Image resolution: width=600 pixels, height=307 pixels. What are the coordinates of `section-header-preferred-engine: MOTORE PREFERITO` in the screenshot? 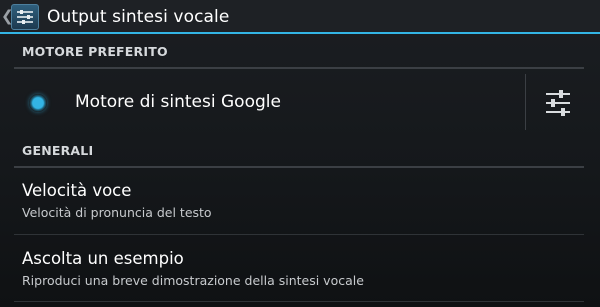 It's located at (299, 56).